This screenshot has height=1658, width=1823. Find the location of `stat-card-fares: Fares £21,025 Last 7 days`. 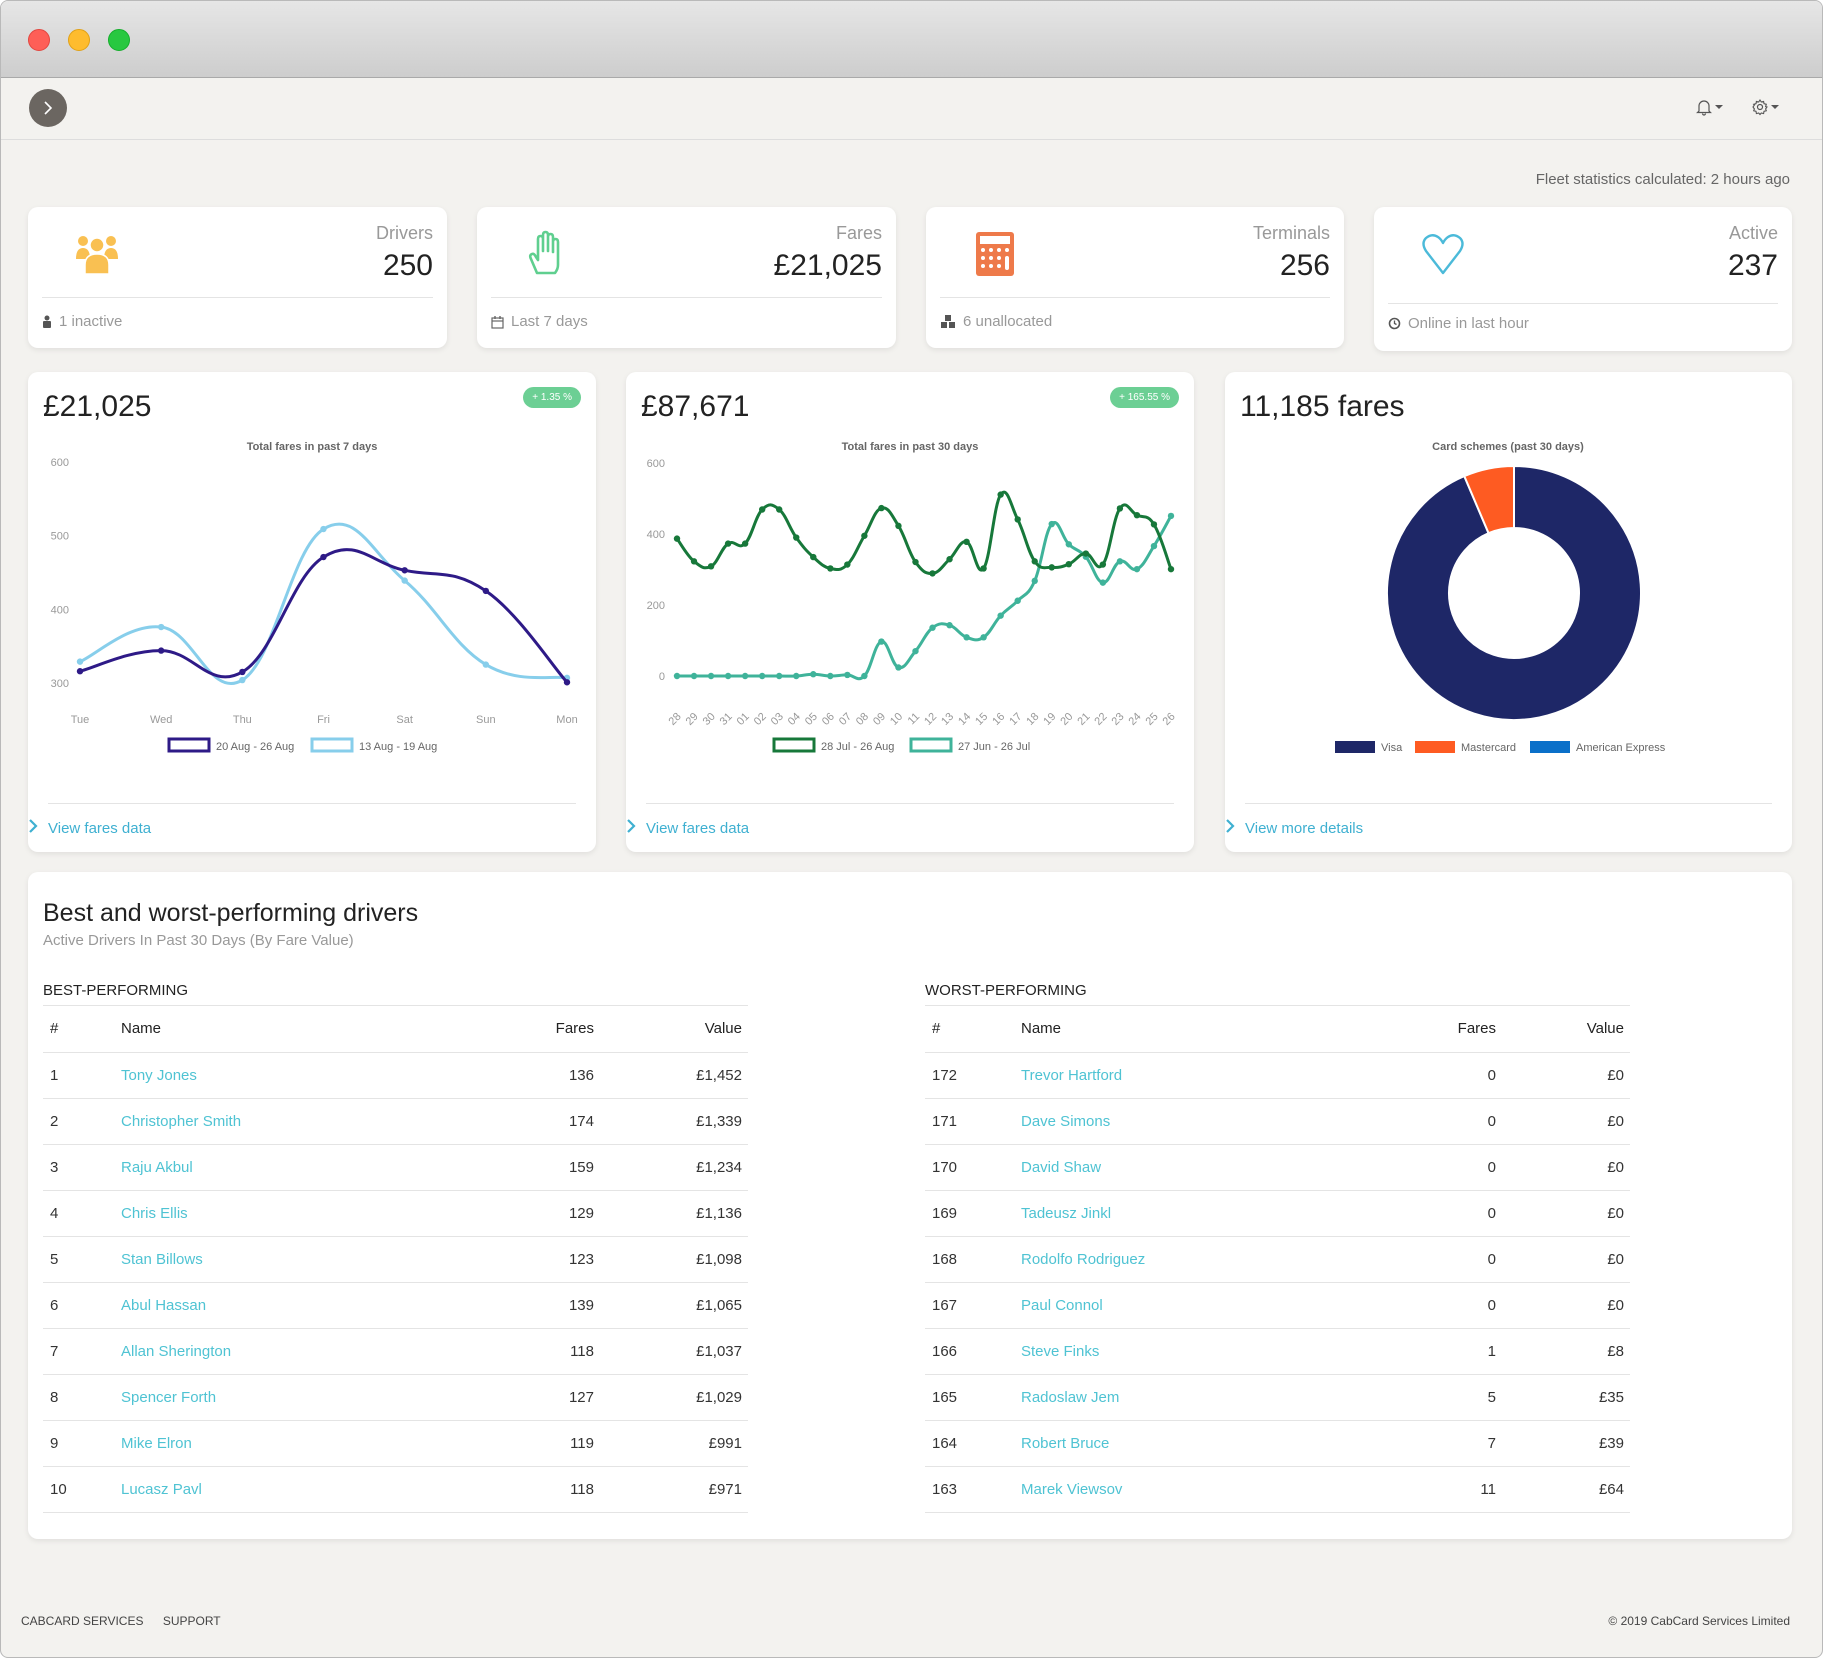

stat-card-fares: Fares £21,025 Last 7 days is located at coordinates (686, 277).